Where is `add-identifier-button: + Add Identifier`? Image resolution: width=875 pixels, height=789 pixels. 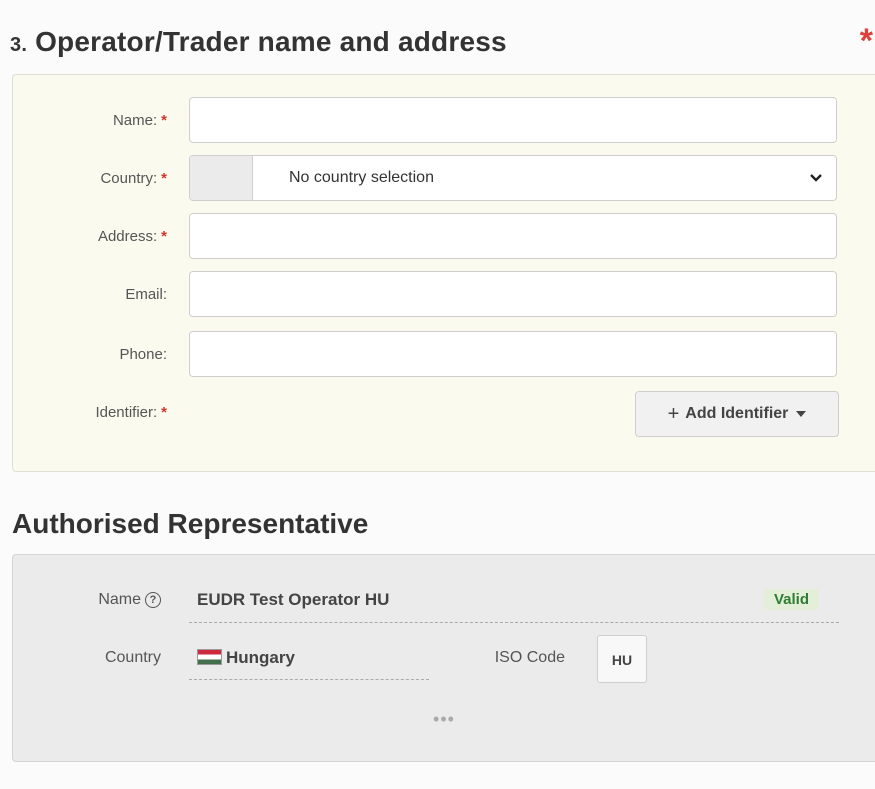
add-identifier-button: + Add Identifier is located at coordinates (737, 414).